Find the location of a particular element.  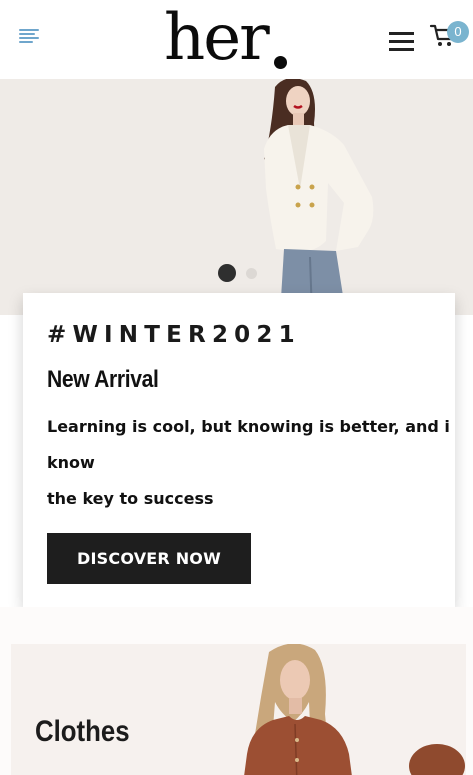

menu-lines-icon is located at coordinates (30, 36).